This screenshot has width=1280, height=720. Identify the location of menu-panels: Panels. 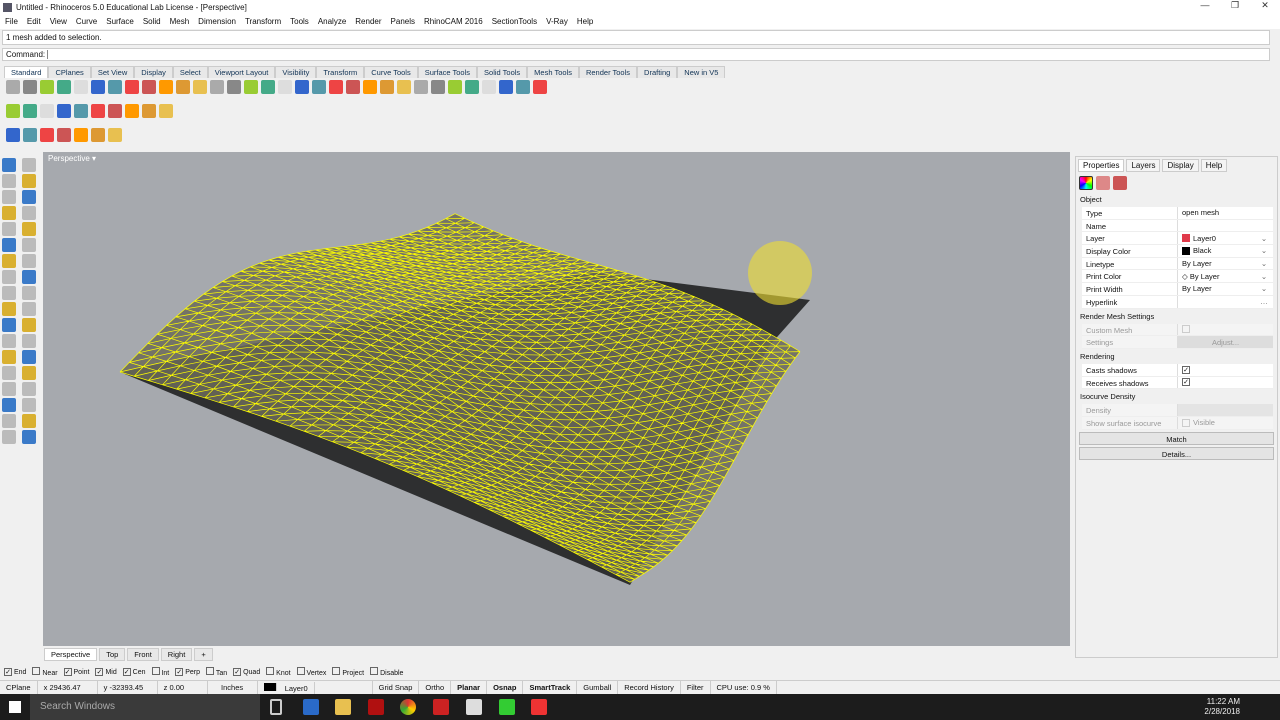
(403, 22).